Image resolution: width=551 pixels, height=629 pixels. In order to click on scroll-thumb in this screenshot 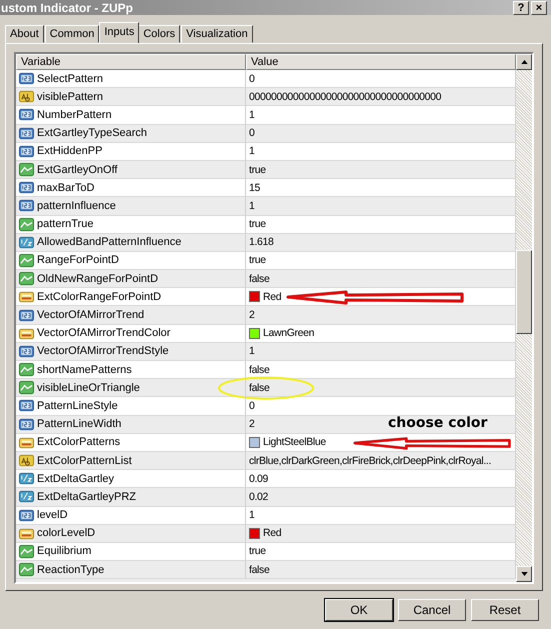, I will do `click(524, 292)`.